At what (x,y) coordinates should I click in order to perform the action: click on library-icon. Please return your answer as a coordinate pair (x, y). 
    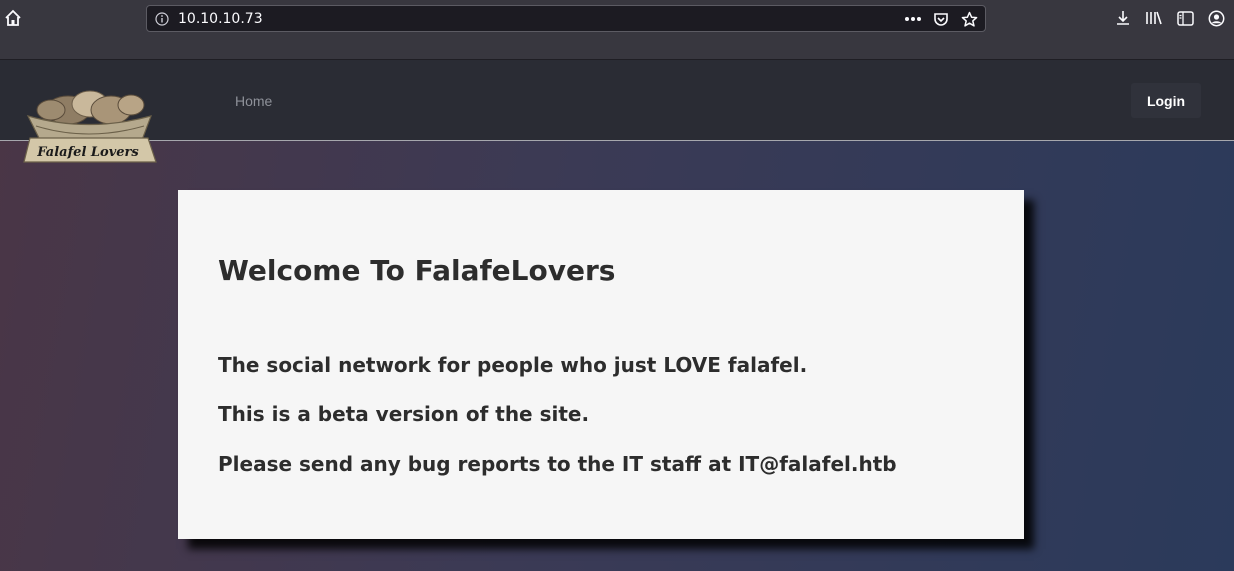
    Looking at the image, I should click on (1154, 18).